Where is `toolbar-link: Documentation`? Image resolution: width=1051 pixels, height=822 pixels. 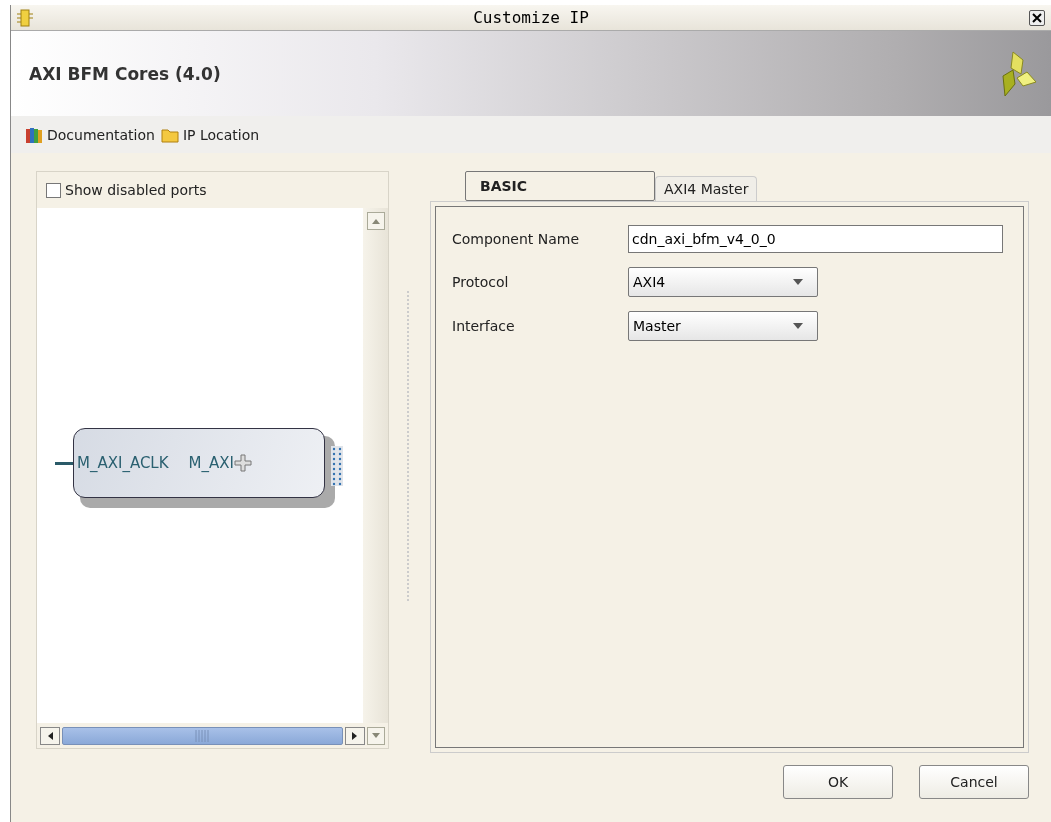
toolbar-link: Documentation is located at coordinates (90, 134).